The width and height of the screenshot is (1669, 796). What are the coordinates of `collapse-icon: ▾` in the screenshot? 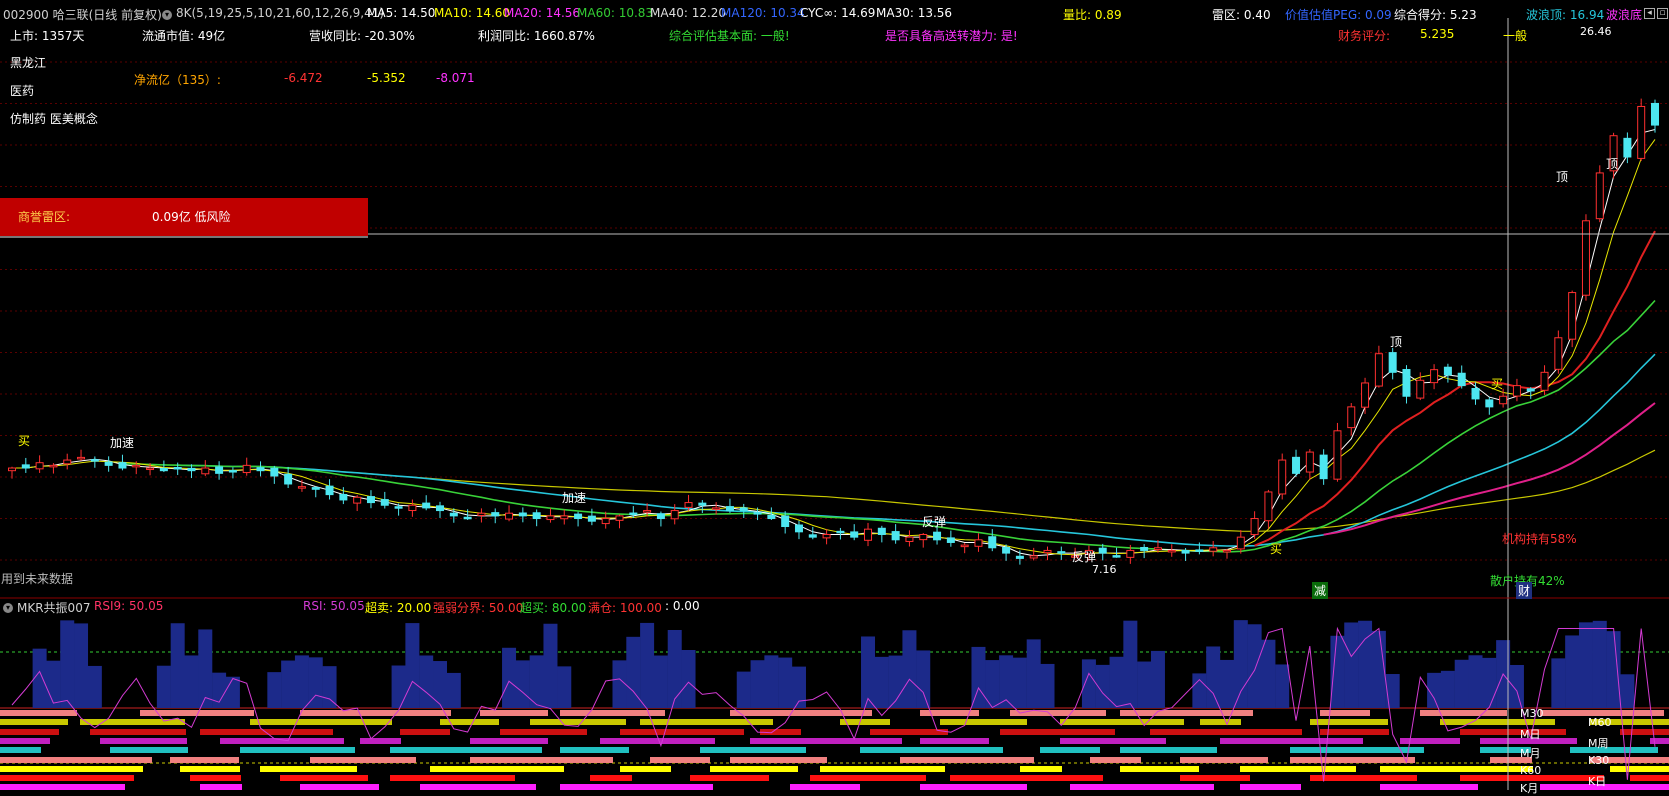 It's located at (167, 13).